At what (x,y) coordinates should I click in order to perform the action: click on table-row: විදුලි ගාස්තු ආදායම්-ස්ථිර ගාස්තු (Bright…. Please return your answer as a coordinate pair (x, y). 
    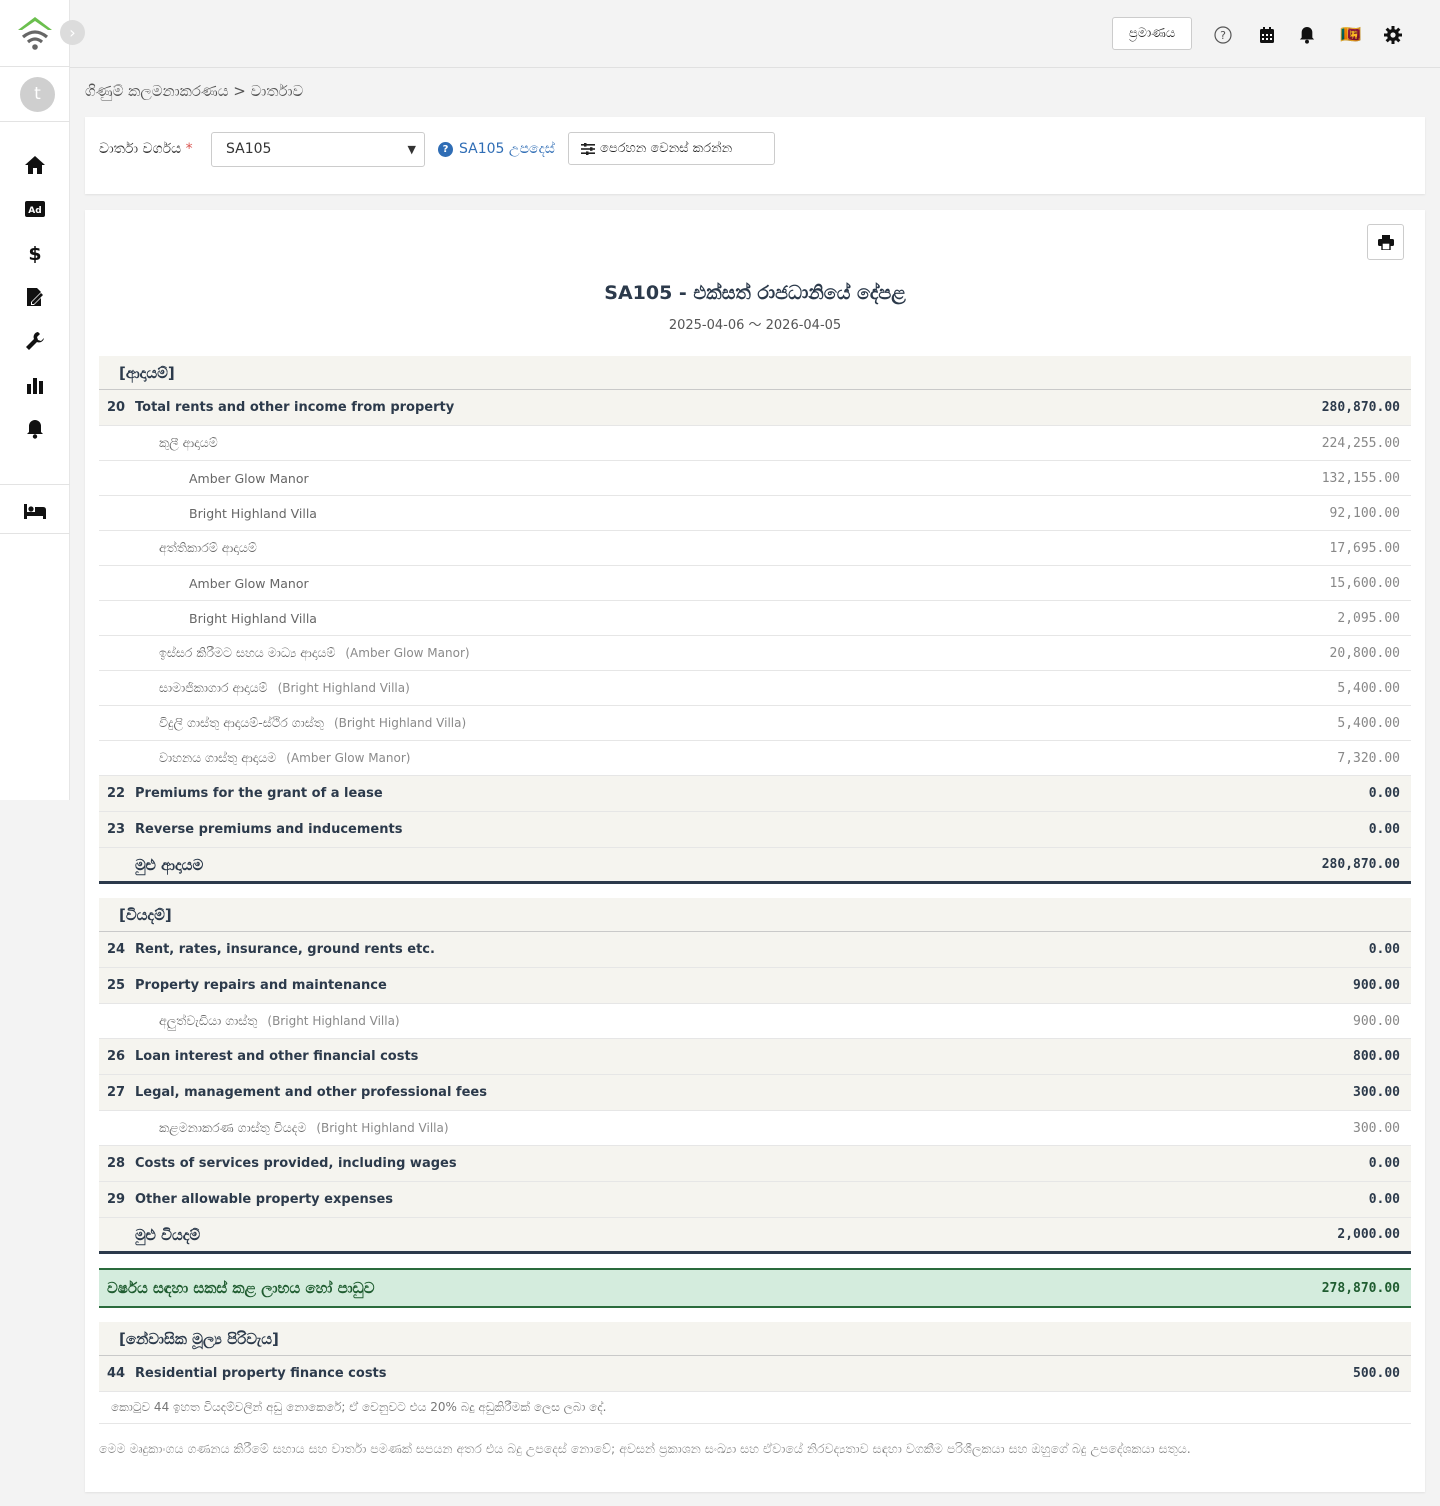
    Looking at the image, I should click on (755, 723).